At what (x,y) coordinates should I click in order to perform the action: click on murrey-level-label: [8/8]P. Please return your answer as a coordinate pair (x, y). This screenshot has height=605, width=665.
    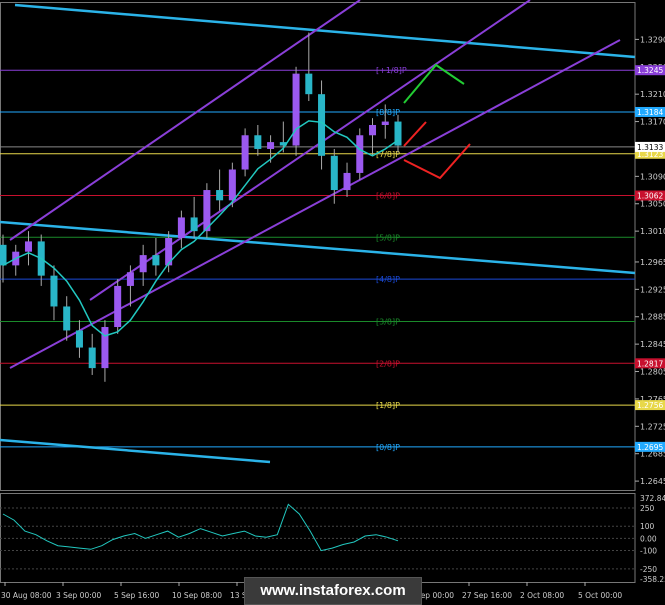
    Looking at the image, I should click on (388, 112).